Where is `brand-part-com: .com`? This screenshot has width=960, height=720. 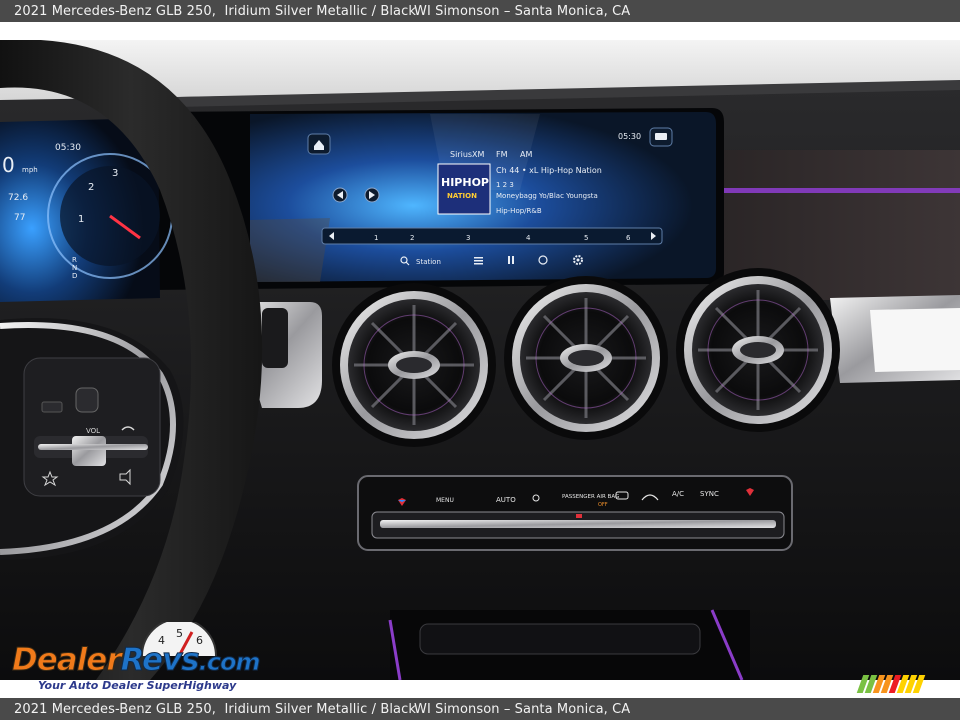
brand-part-com: .com is located at coordinates (229, 662).